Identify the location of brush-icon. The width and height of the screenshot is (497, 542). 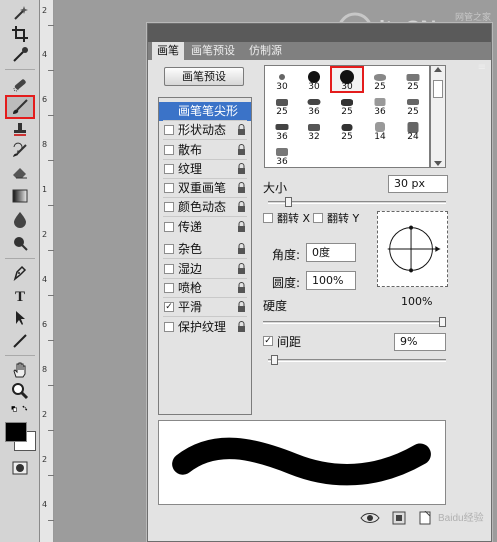
(20, 107).